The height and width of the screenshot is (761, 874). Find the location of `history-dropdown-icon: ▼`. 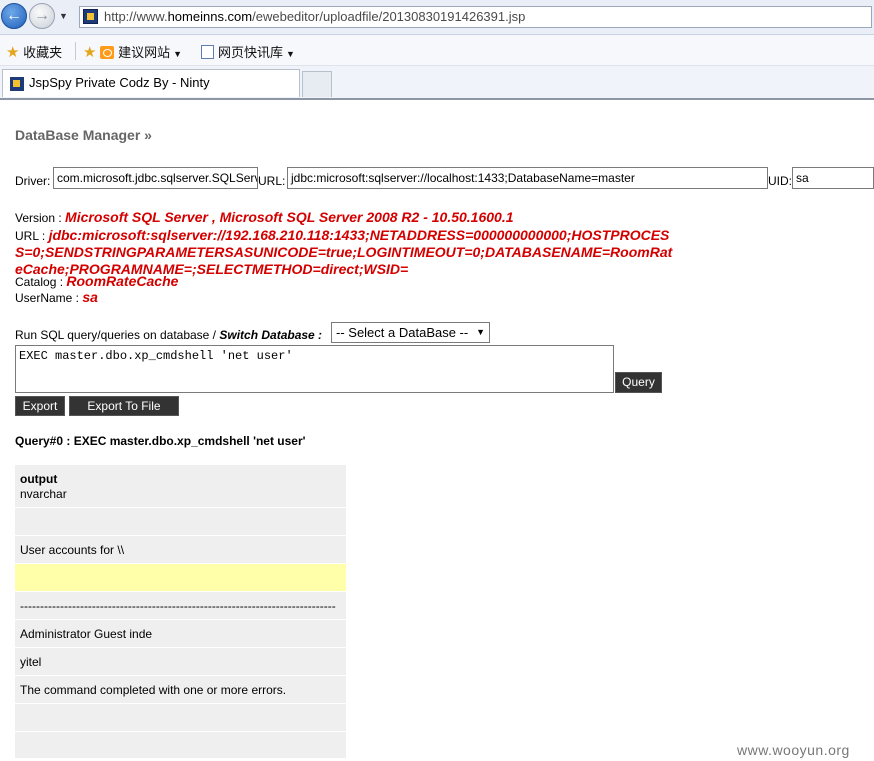

history-dropdown-icon: ▼ is located at coordinates (63, 16).